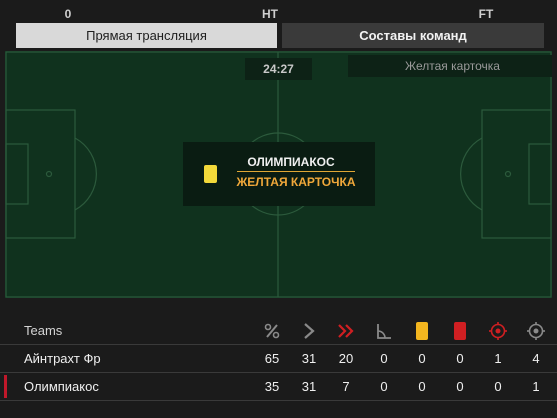  What do you see at coordinates (536, 358) in the screenshot?
I see `stat-shots-off-target: 4` at bounding box center [536, 358].